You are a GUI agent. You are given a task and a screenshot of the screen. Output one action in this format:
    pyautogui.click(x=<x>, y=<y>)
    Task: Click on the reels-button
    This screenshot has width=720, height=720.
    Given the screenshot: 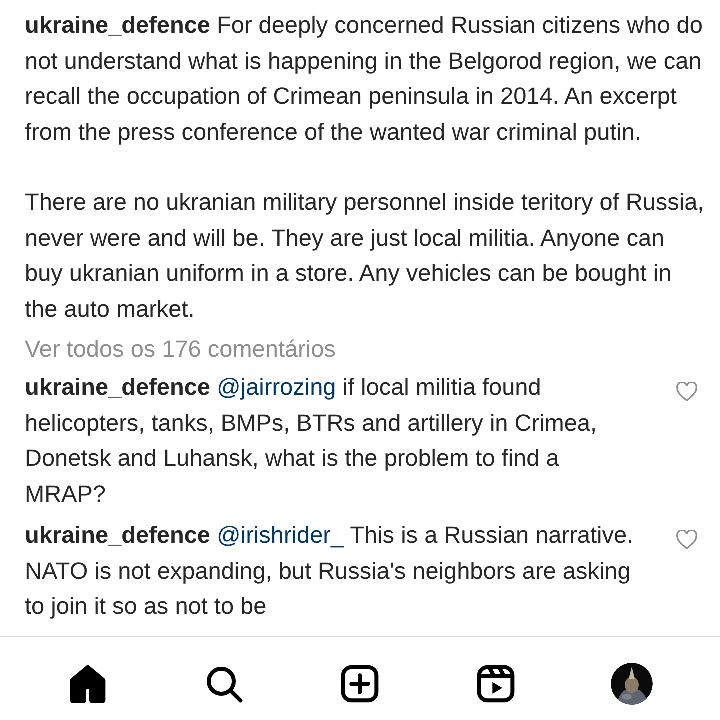 What is the action you would take?
    pyautogui.click(x=496, y=684)
    